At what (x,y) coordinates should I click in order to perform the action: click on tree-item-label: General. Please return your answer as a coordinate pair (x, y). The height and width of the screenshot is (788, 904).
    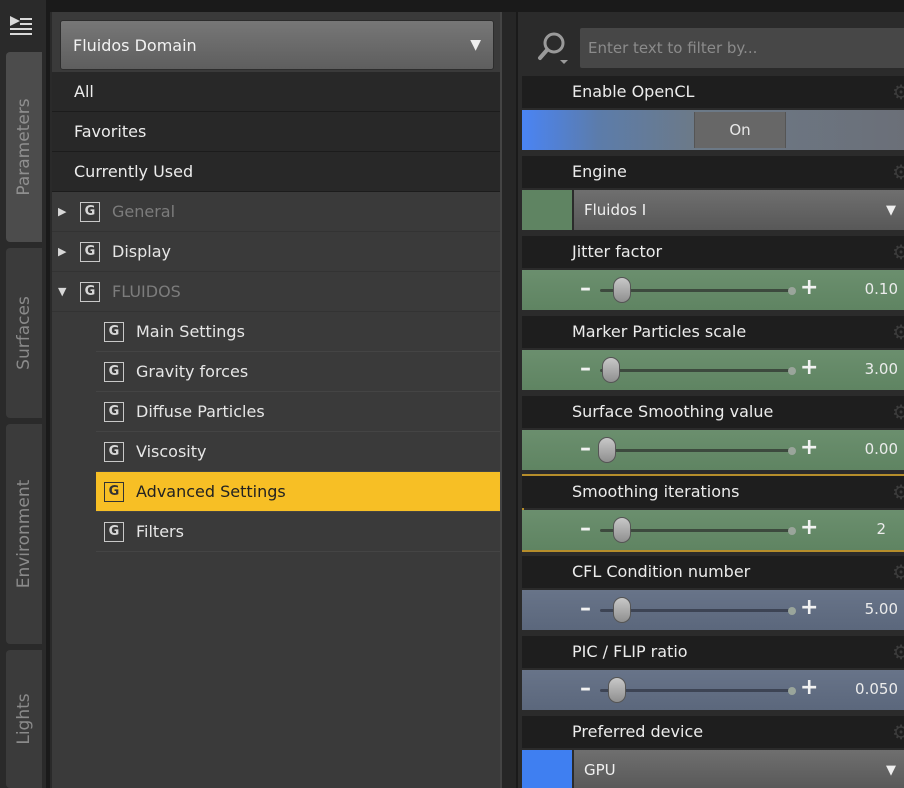
    Looking at the image, I should click on (144, 211).